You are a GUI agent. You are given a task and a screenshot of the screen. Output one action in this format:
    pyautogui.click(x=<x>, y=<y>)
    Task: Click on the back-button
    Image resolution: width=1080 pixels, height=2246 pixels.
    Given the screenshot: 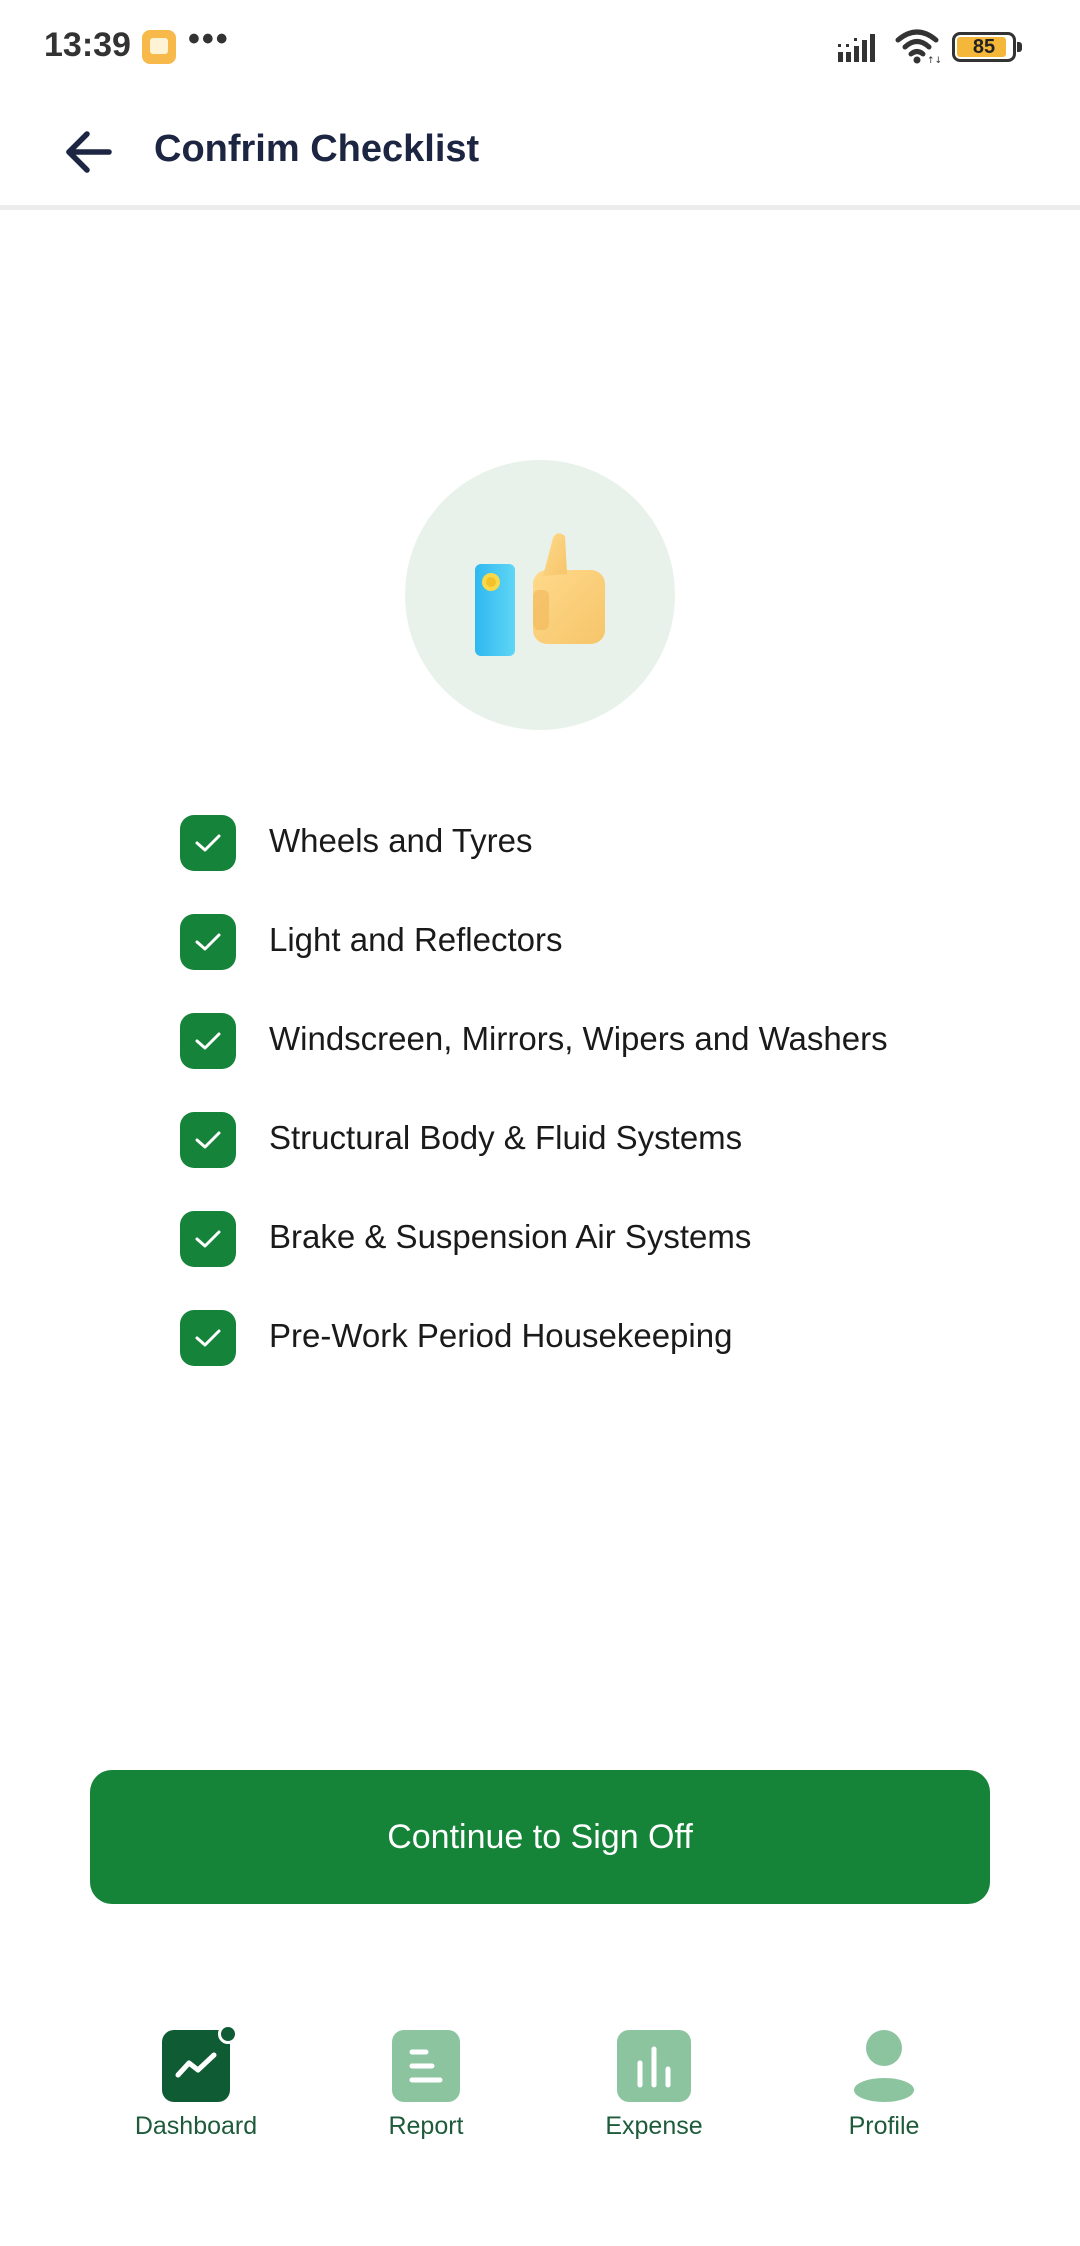 What is the action you would take?
    pyautogui.click(x=88, y=152)
    